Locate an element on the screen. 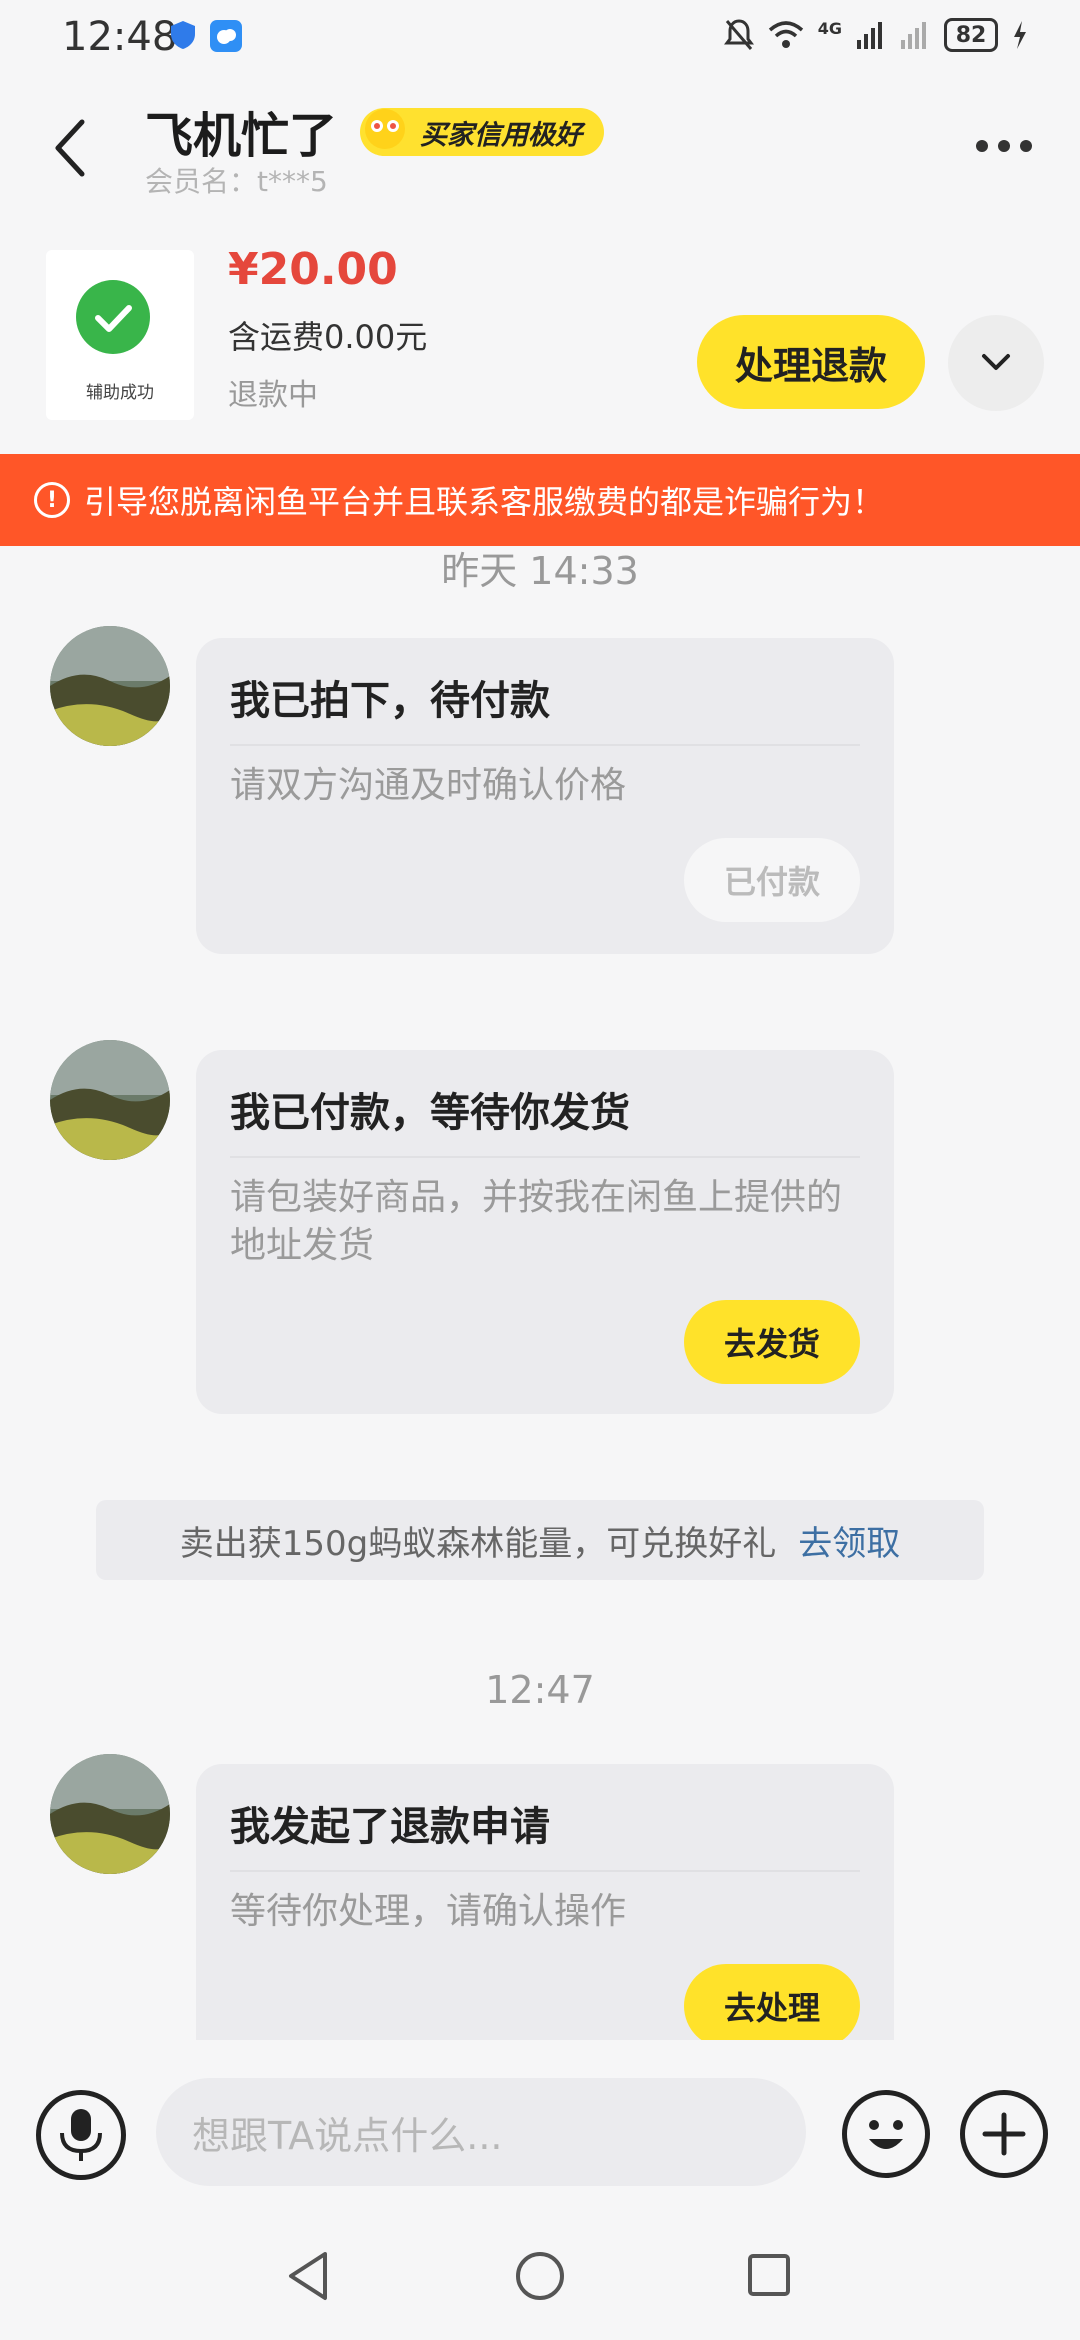 The width and height of the screenshot is (1080, 2340). status-time: 12:48 is located at coordinates (120, 37).